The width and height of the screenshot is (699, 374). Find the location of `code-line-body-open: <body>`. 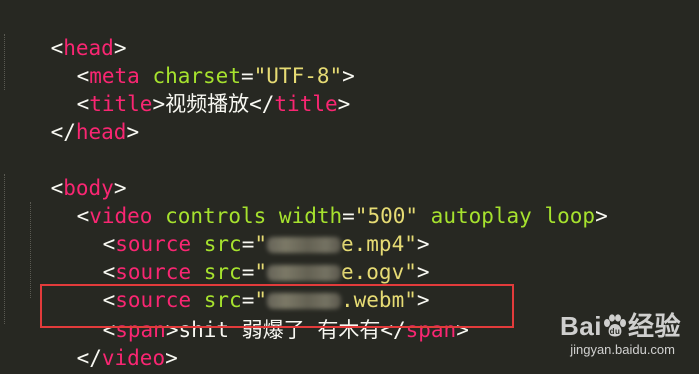

code-line-body-open: <body> is located at coordinates (88, 188).